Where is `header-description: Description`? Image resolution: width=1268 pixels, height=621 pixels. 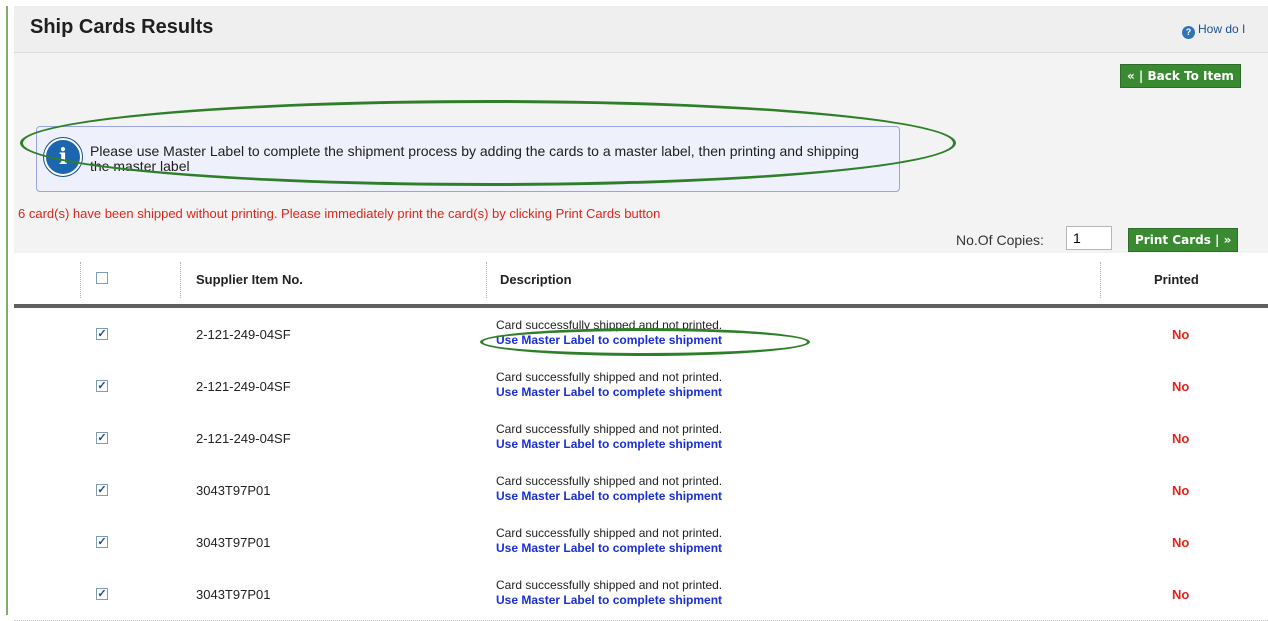
header-description: Description is located at coordinates (536, 279).